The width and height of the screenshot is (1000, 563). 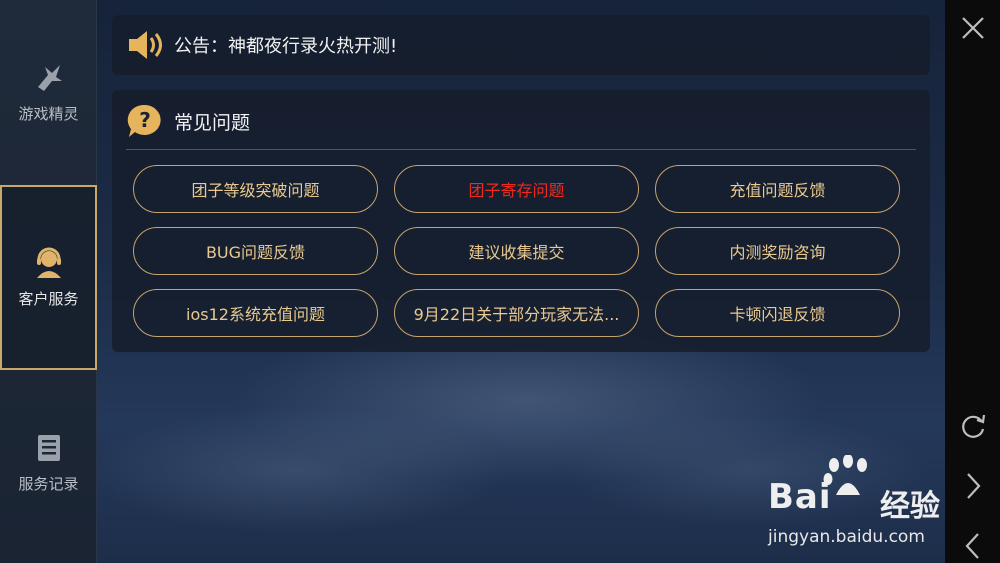 I want to click on faq-question-button: ios12系统充值问题, so click(x=255, y=313).